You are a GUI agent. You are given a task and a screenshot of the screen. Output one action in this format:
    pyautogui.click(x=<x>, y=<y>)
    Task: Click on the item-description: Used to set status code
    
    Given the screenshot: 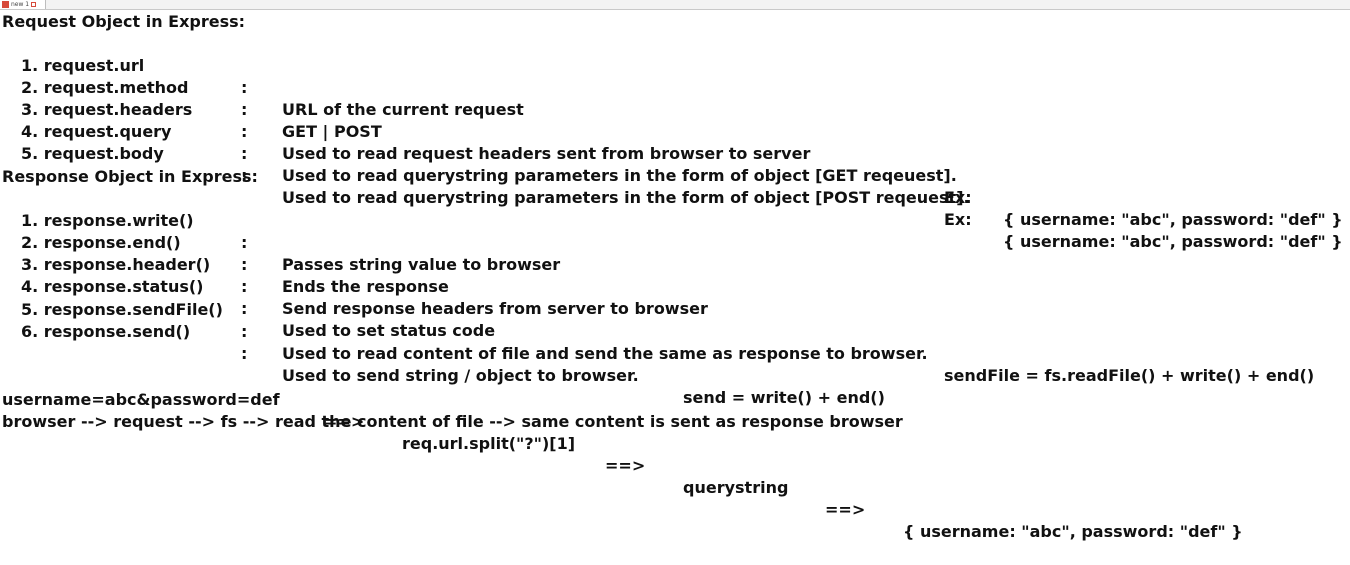 What is the action you would take?
    pyautogui.click(x=389, y=330)
    